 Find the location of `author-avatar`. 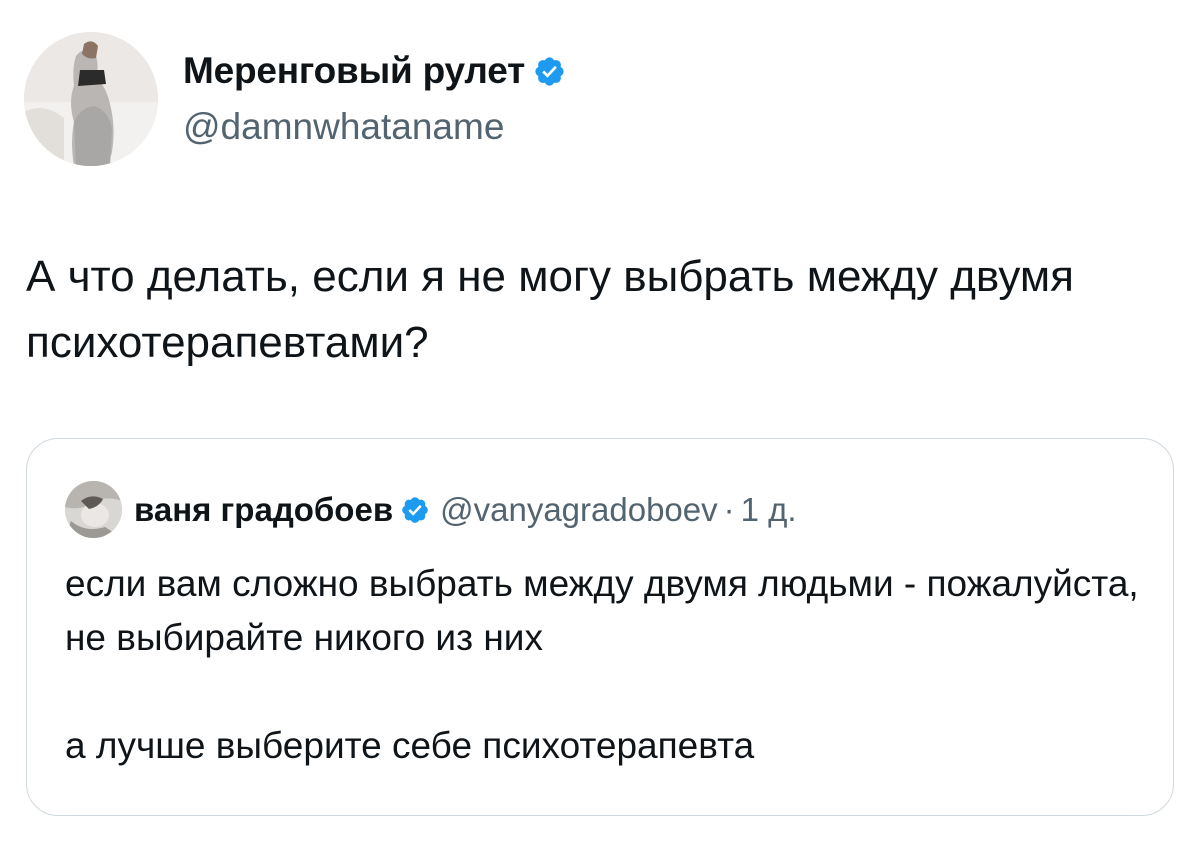

author-avatar is located at coordinates (91, 99).